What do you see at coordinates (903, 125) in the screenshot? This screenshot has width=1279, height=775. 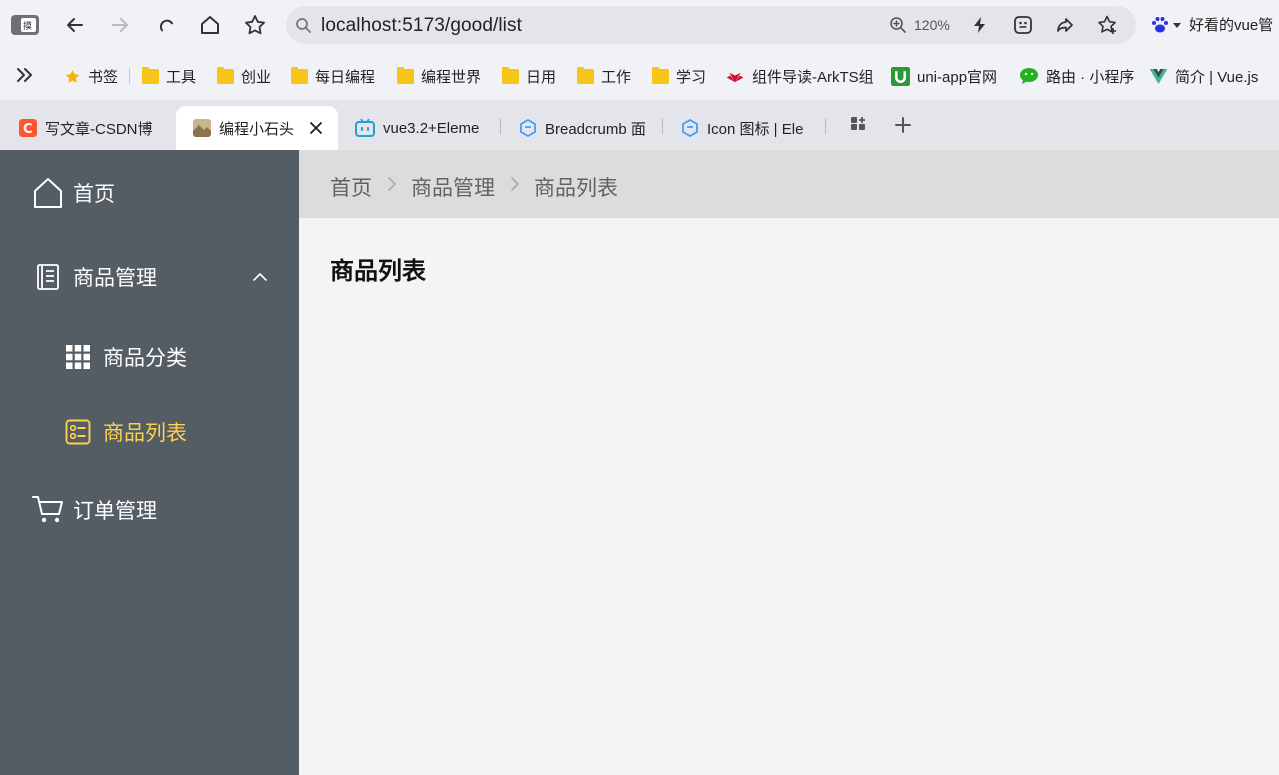 I see `new-tab-icon` at bounding box center [903, 125].